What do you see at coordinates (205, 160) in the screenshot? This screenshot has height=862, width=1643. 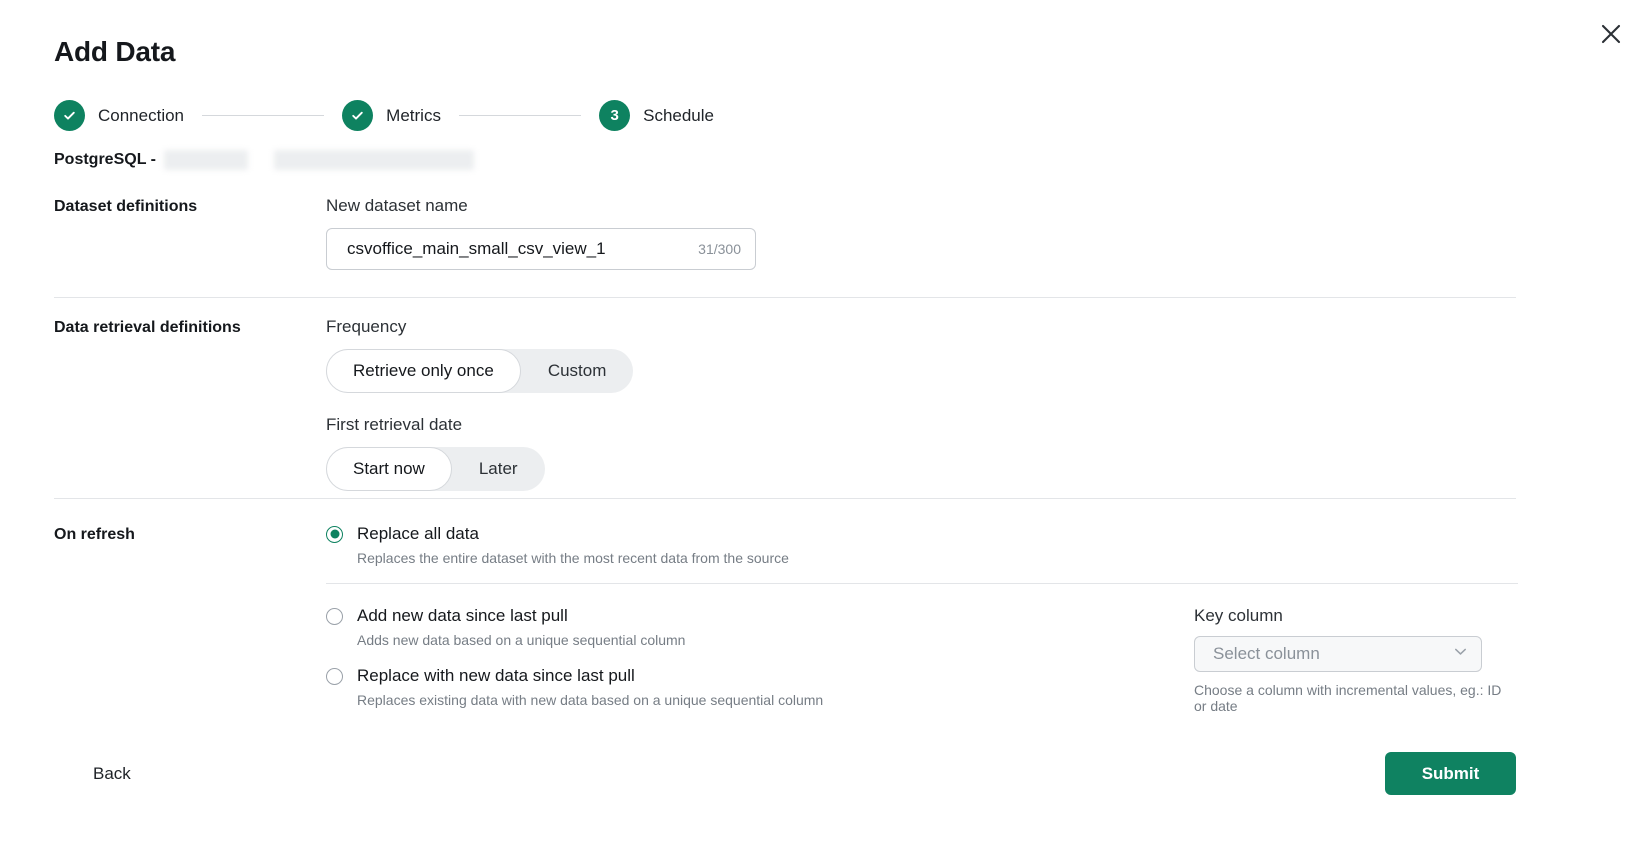 I see `redacted-source-name` at bounding box center [205, 160].